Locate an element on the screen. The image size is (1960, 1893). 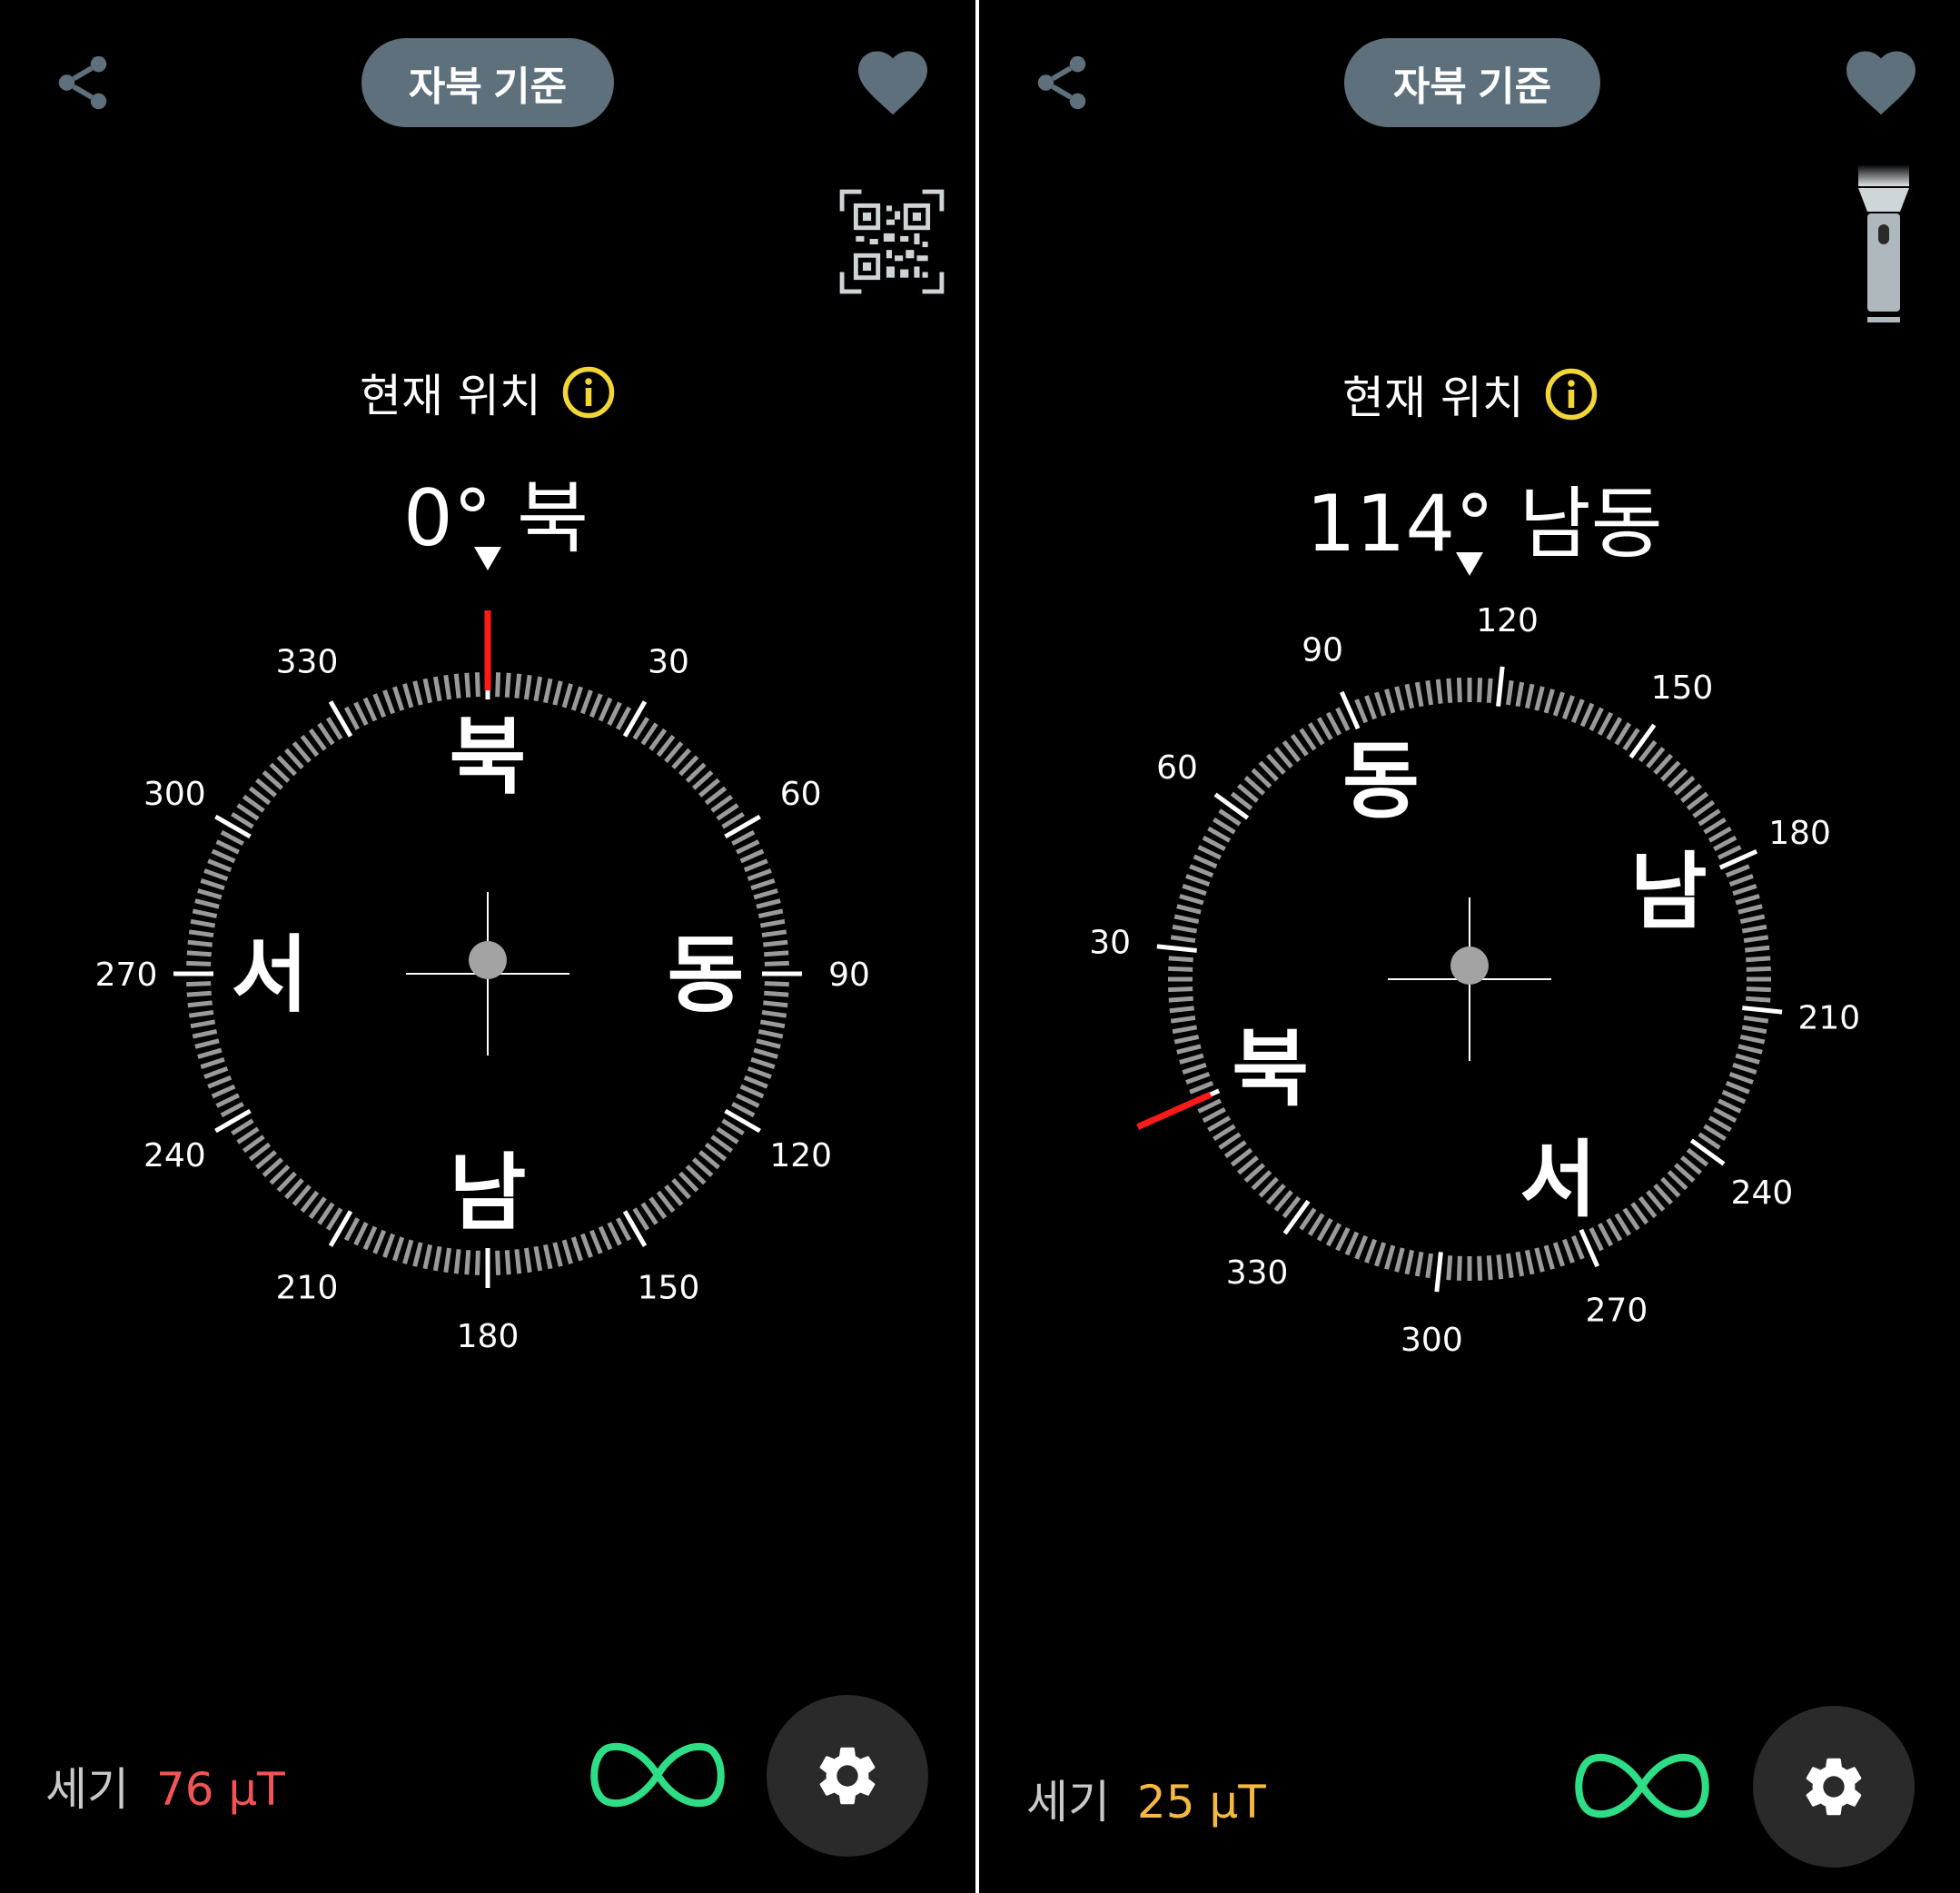
strength-value: 25 μT is located at coordinates (1201, 1802).